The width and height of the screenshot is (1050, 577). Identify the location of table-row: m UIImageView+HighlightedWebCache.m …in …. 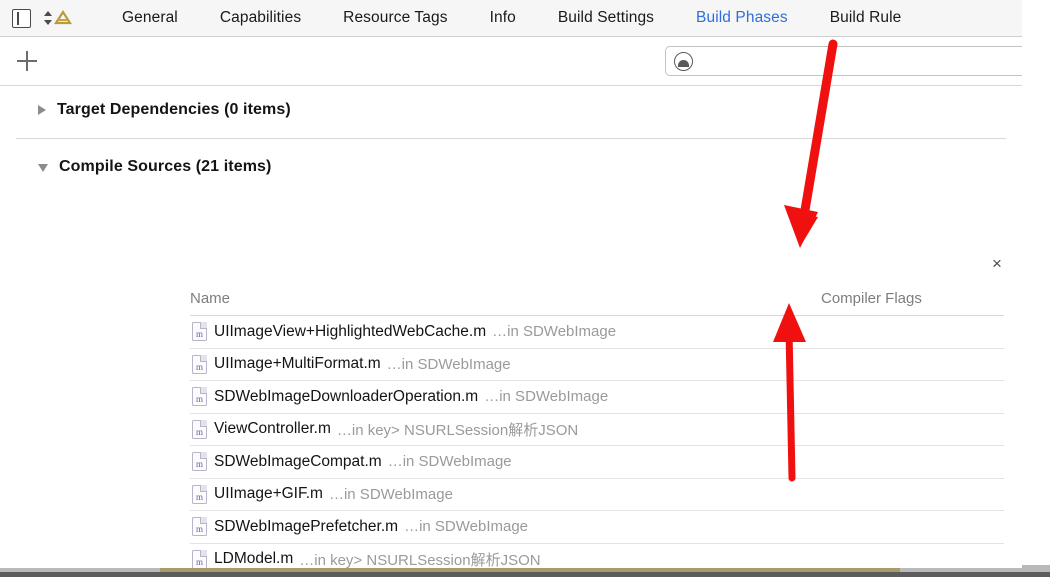
(597, 332).